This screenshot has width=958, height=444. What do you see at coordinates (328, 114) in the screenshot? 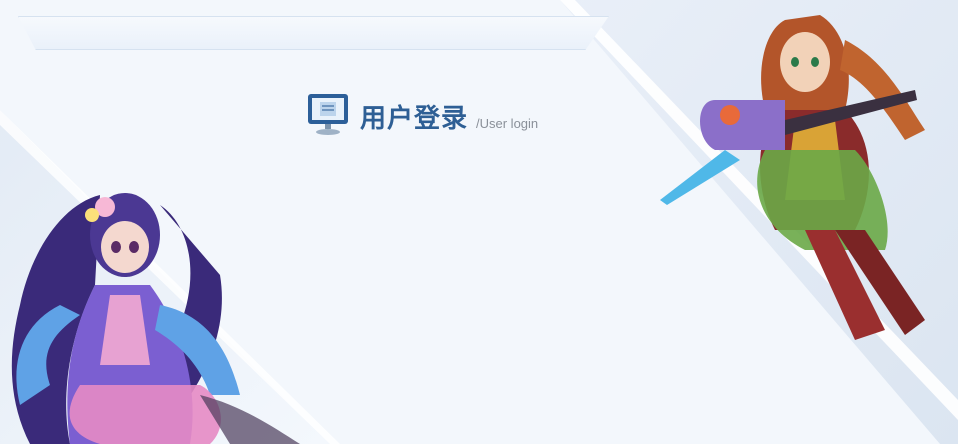
I see `monitor-icon` at bounding box center [328, 114].